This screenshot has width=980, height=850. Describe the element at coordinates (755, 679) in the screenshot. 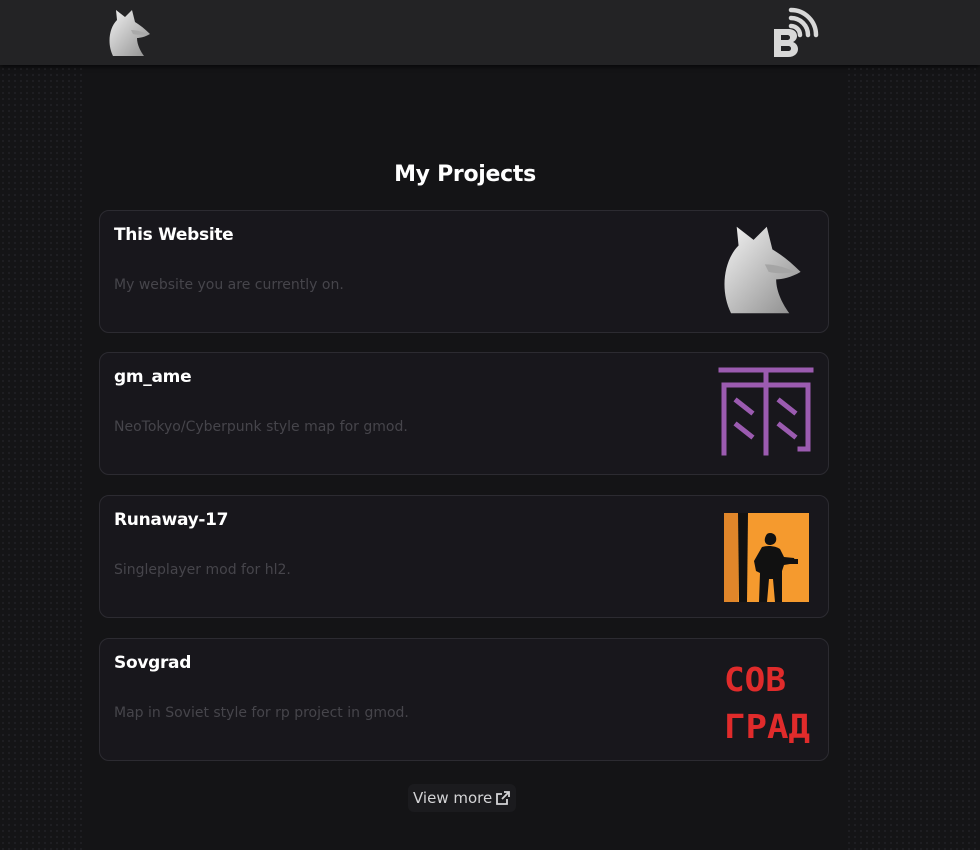

I see `svg-text: СОВ` at that location.